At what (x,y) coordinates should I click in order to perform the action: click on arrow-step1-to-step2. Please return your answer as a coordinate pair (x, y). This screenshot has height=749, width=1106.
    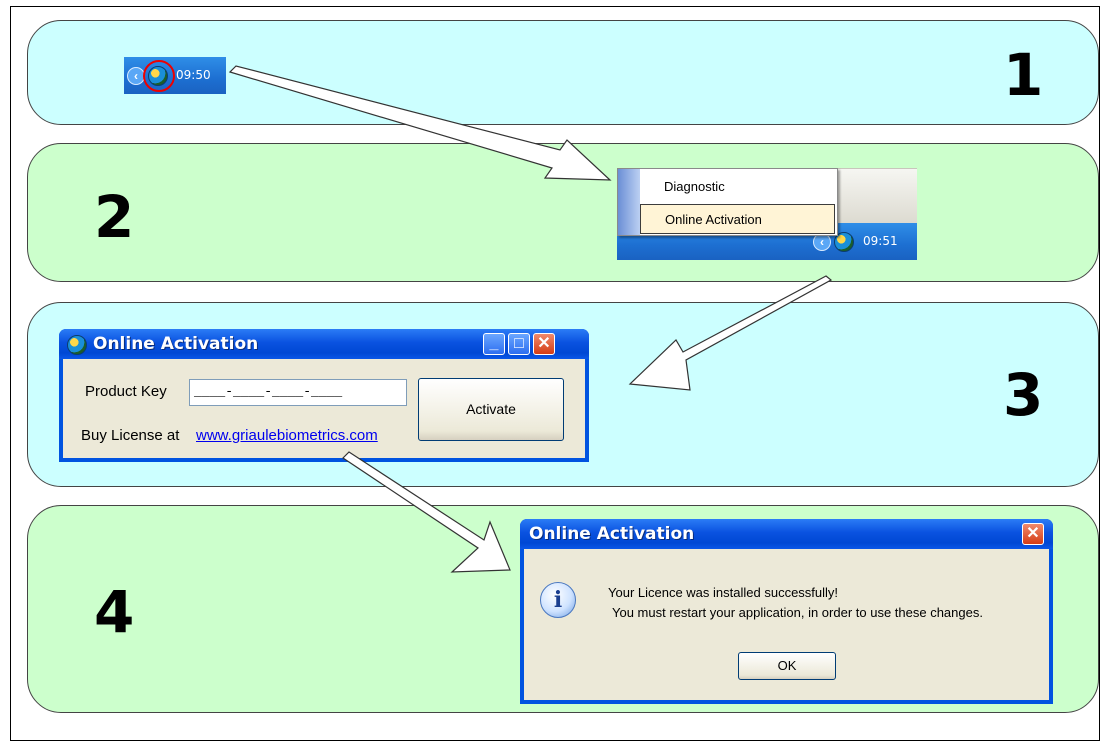
    Looking at the image, I should click on (420, 123).